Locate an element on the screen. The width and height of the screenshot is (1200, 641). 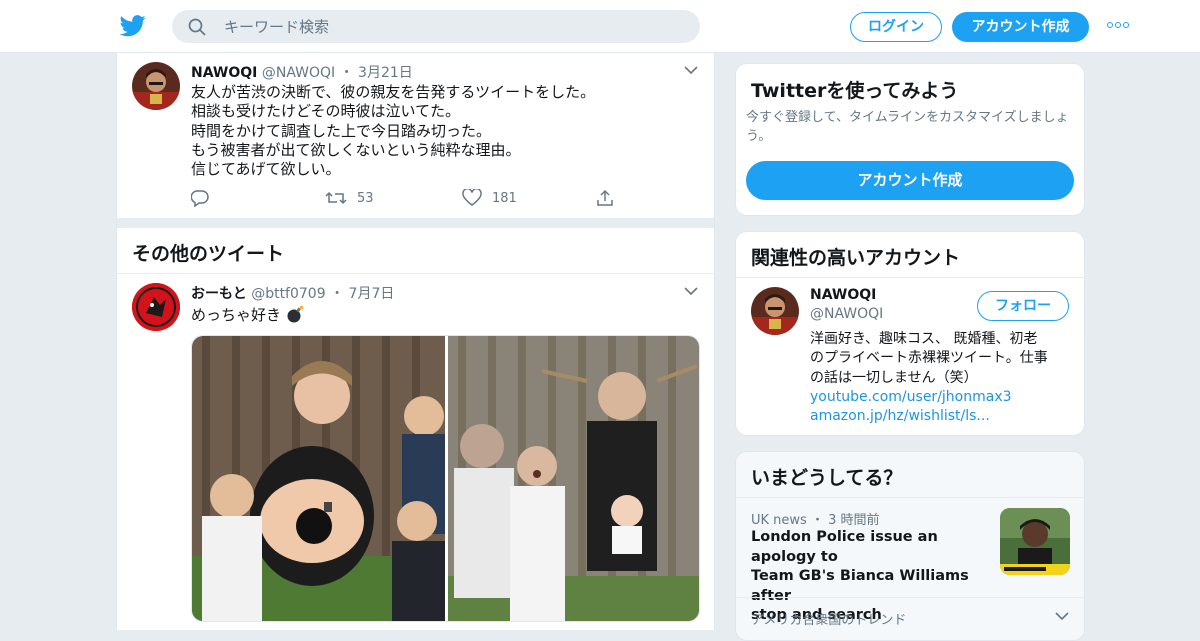
trends-location-label: アメリカ合衆国のトレンド is located at coordinates (829, 620).